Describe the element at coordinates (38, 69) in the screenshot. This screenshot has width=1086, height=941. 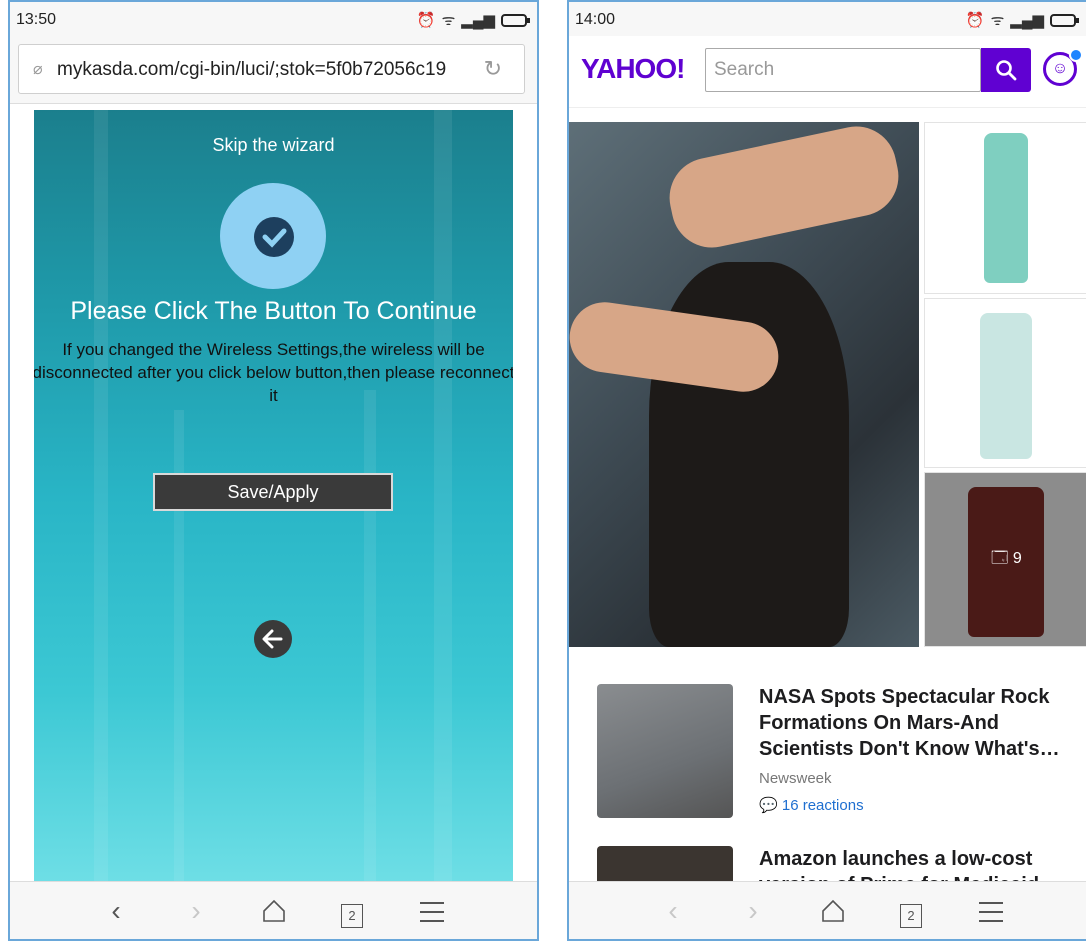
I see `not-secure-icon: ⌀` at that location.